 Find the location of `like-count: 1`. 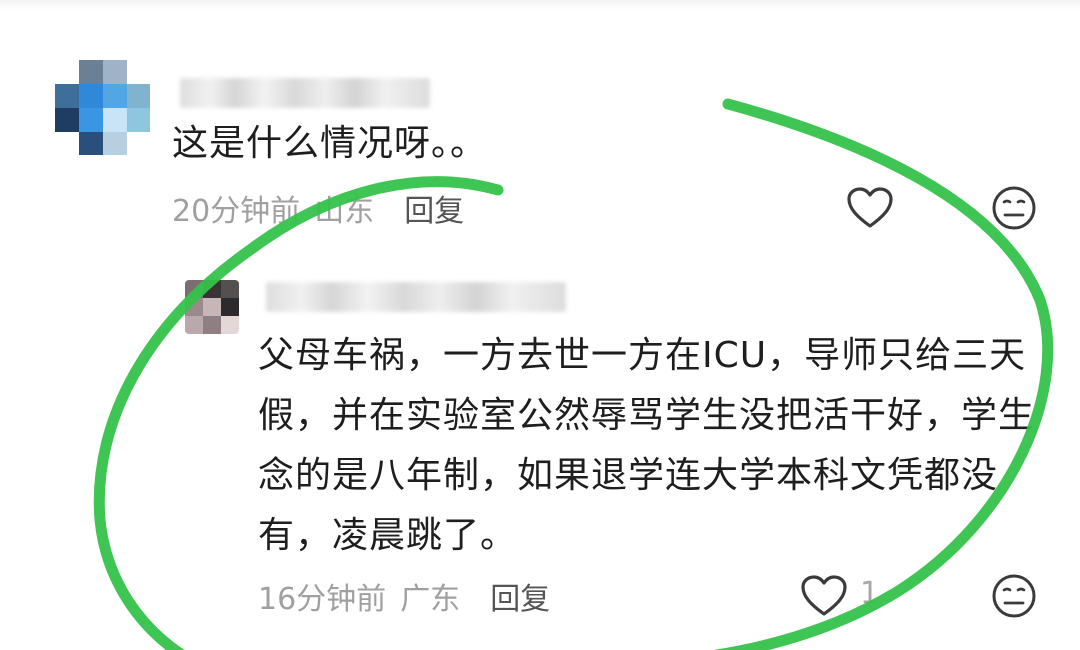

like-count: 1 is located at coordinates (870, 593).